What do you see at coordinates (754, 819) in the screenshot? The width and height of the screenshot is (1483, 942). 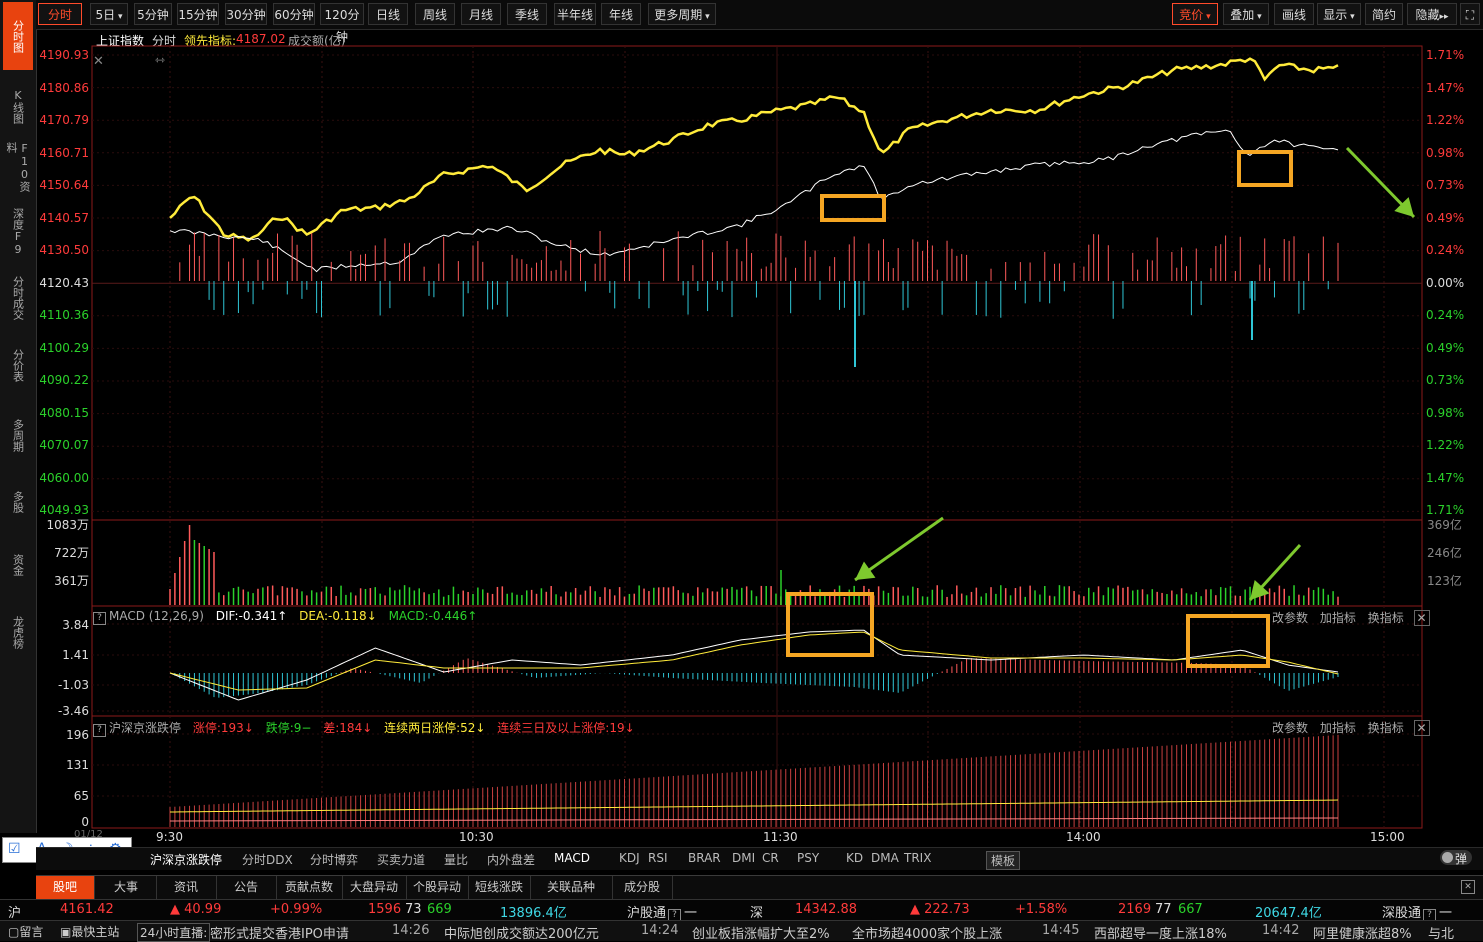 I see `limit-three-day-line` at bounding box center [754, 819].